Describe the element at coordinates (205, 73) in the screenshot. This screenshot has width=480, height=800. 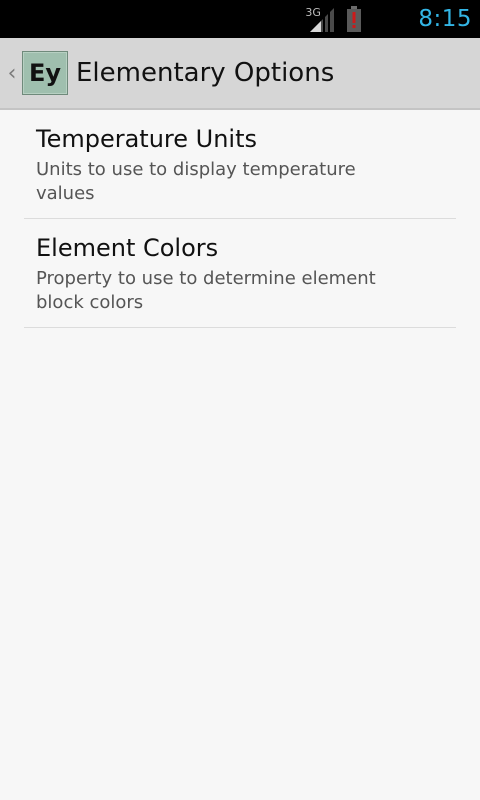
I see `page-title: Elementary Options` at that location.